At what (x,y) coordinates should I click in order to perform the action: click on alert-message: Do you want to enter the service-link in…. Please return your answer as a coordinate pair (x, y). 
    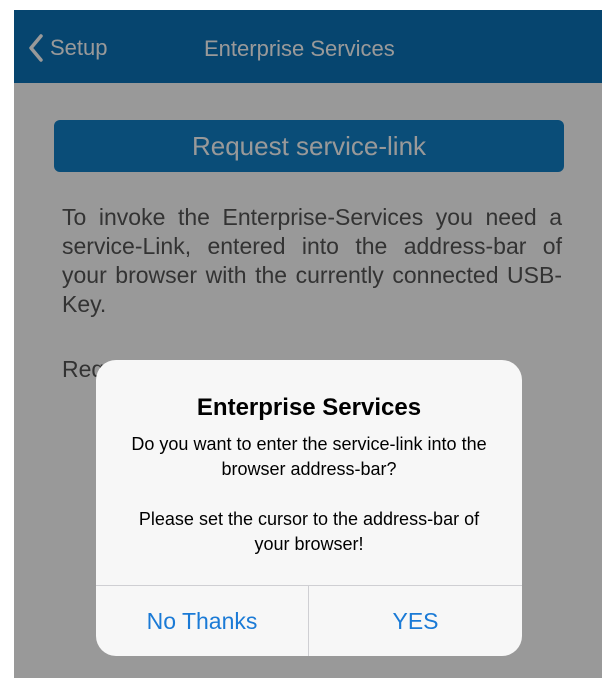
    Looking at the image, I should click on (309, 494).